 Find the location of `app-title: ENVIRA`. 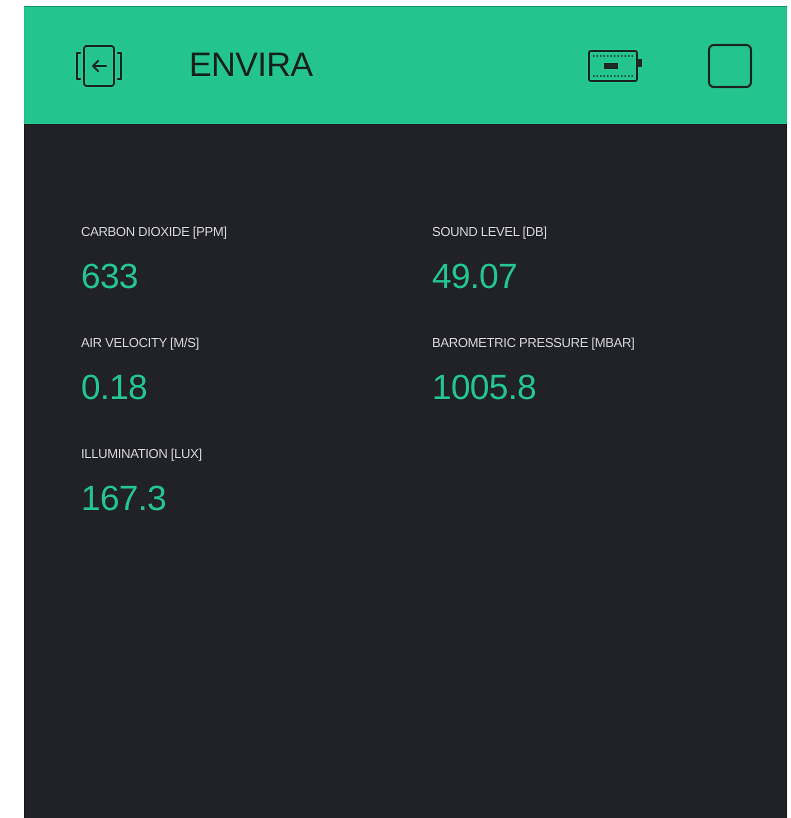

app-title: ENVIRA is located at coordinates (251, 65).